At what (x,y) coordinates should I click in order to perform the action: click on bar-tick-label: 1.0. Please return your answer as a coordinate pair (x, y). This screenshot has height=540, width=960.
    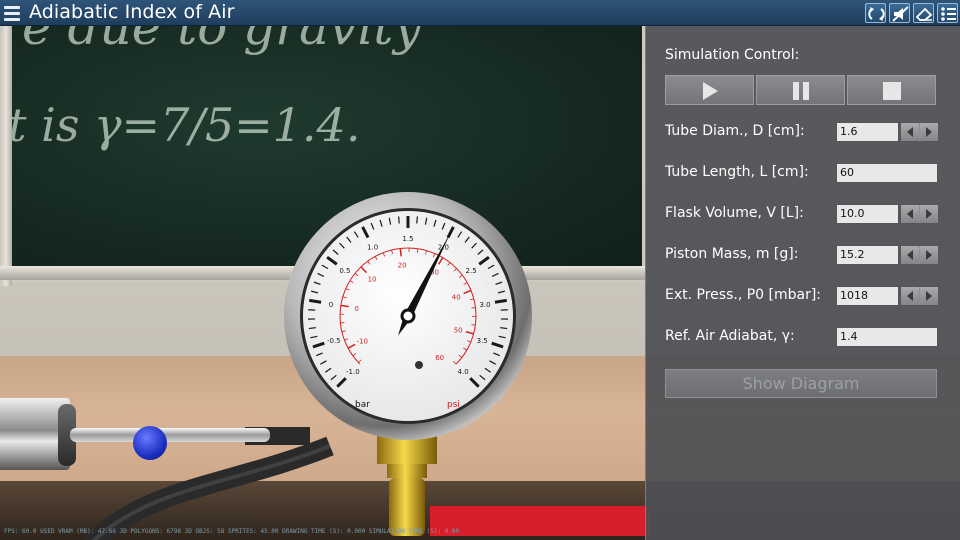
    Looking at the image, I should click on (372, 248).